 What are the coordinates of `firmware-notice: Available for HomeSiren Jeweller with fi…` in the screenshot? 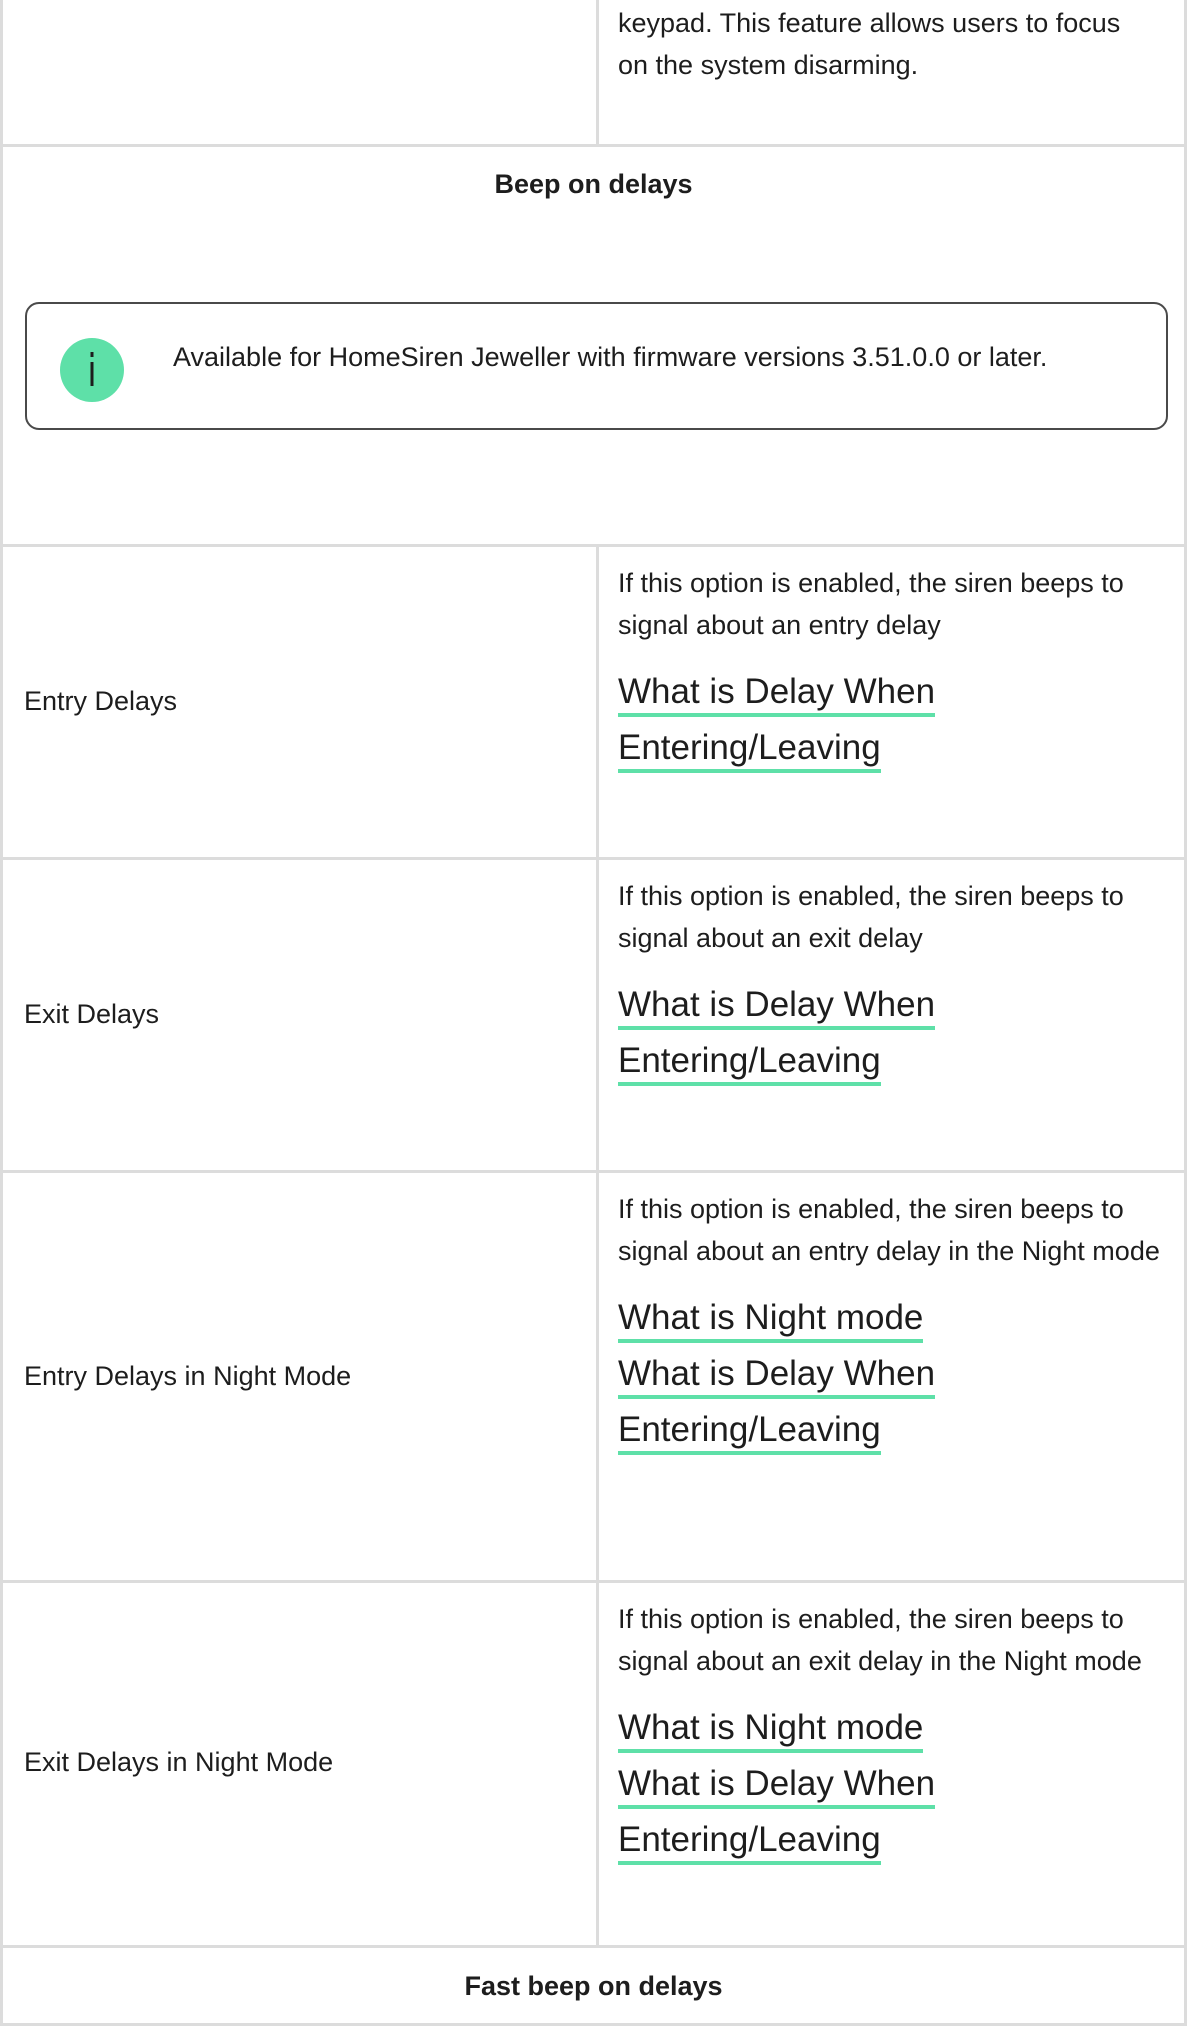 It's located at (596, 366).